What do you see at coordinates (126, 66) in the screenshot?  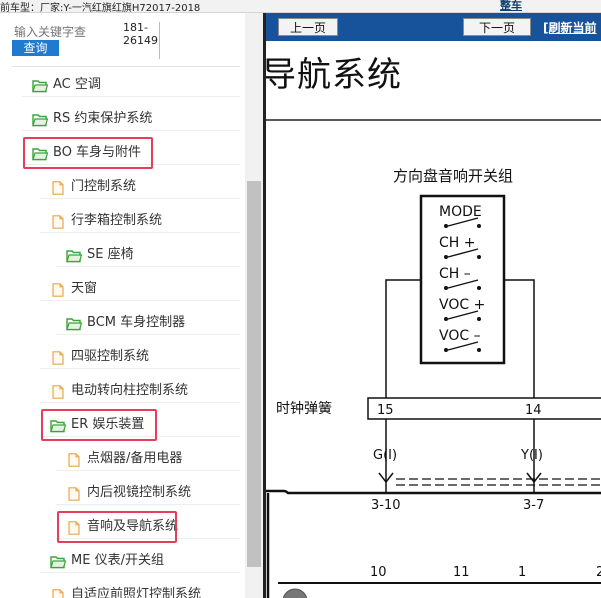 I see `divider` at bounding box center [126, 66].